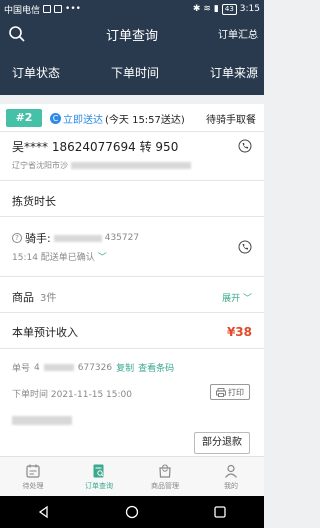 This screenshot has height=528, width=320. What do you see at coordinates (53, 258) in the screenshot?
I see `dispatch-text: 15:14 配送单已确认` at bounding box center [53, 258].